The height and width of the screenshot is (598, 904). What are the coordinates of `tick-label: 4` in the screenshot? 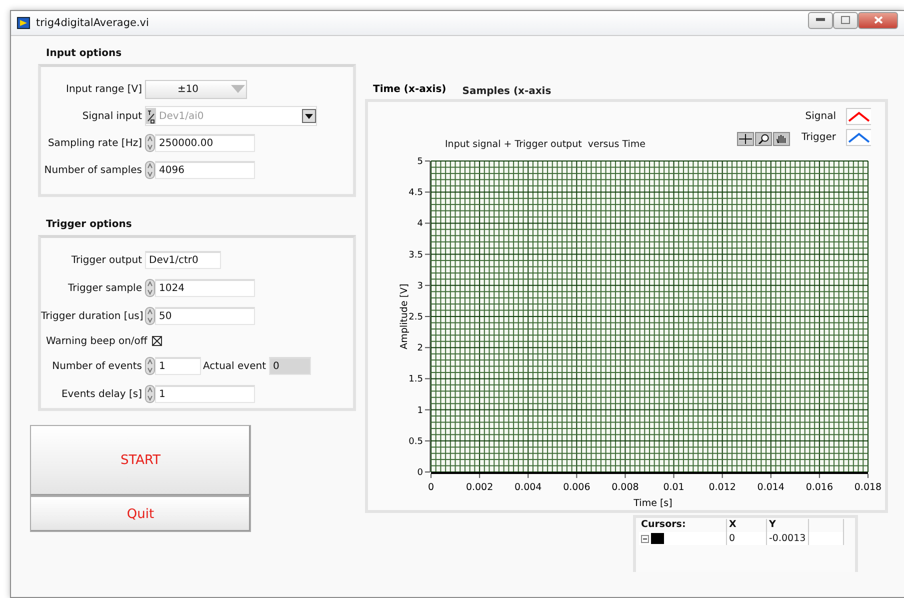 It's located at (420, 224).